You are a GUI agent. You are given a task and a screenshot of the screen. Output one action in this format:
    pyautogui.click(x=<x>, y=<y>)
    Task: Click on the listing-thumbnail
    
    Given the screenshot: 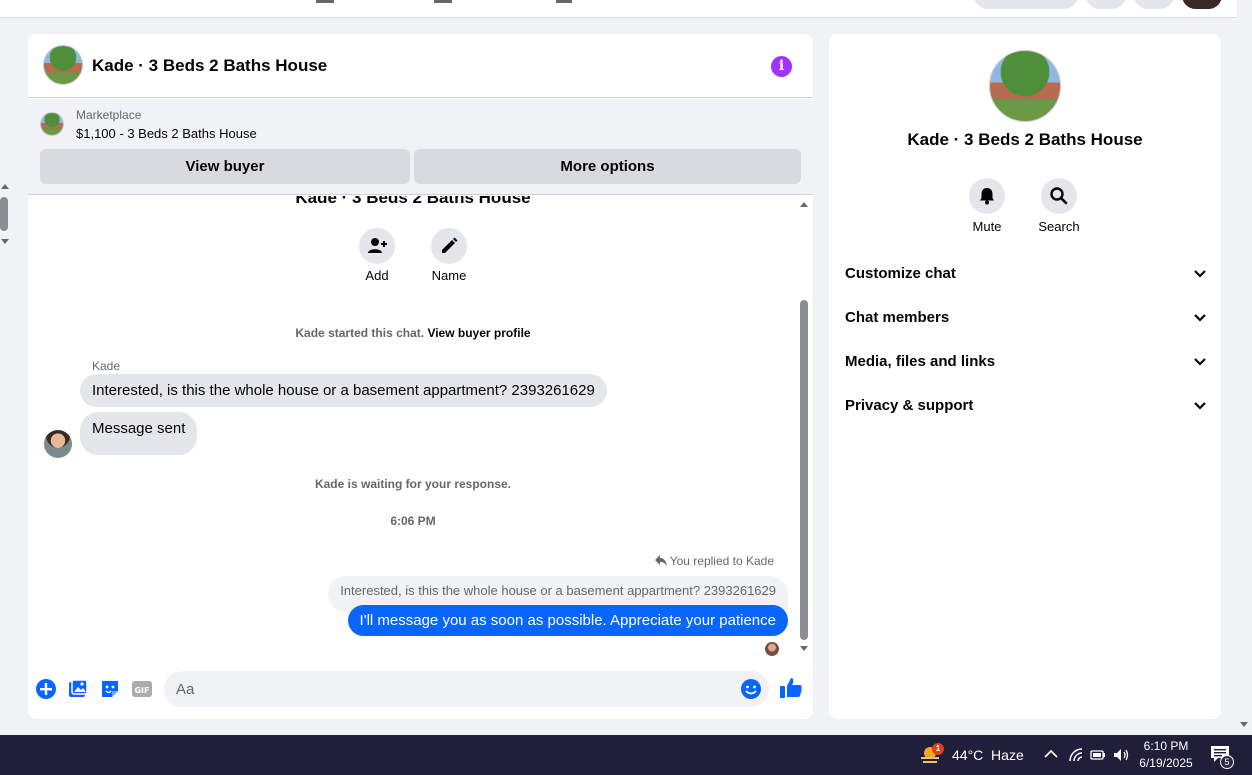 What is the action you would take?
    pyautogui.click(x=52, y=124)
    